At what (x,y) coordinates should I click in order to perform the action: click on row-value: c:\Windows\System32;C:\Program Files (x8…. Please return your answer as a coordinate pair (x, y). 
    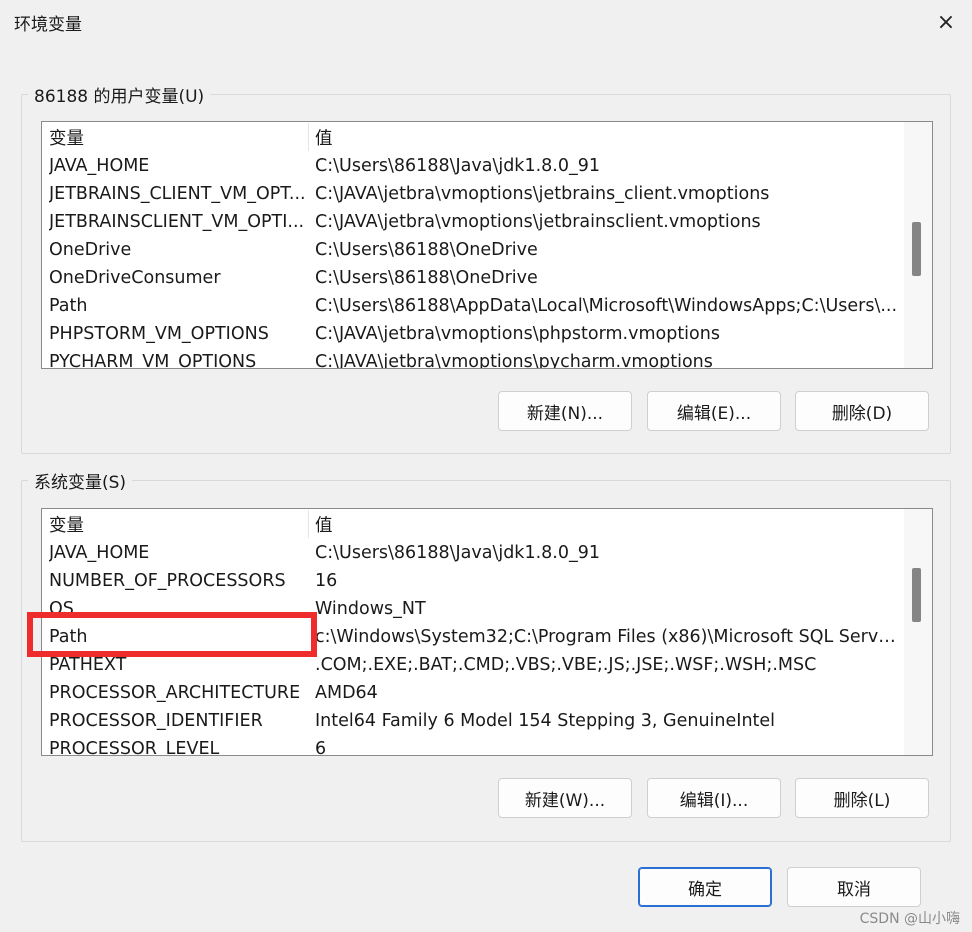
    Looking at the image, I should click on (606, 637).